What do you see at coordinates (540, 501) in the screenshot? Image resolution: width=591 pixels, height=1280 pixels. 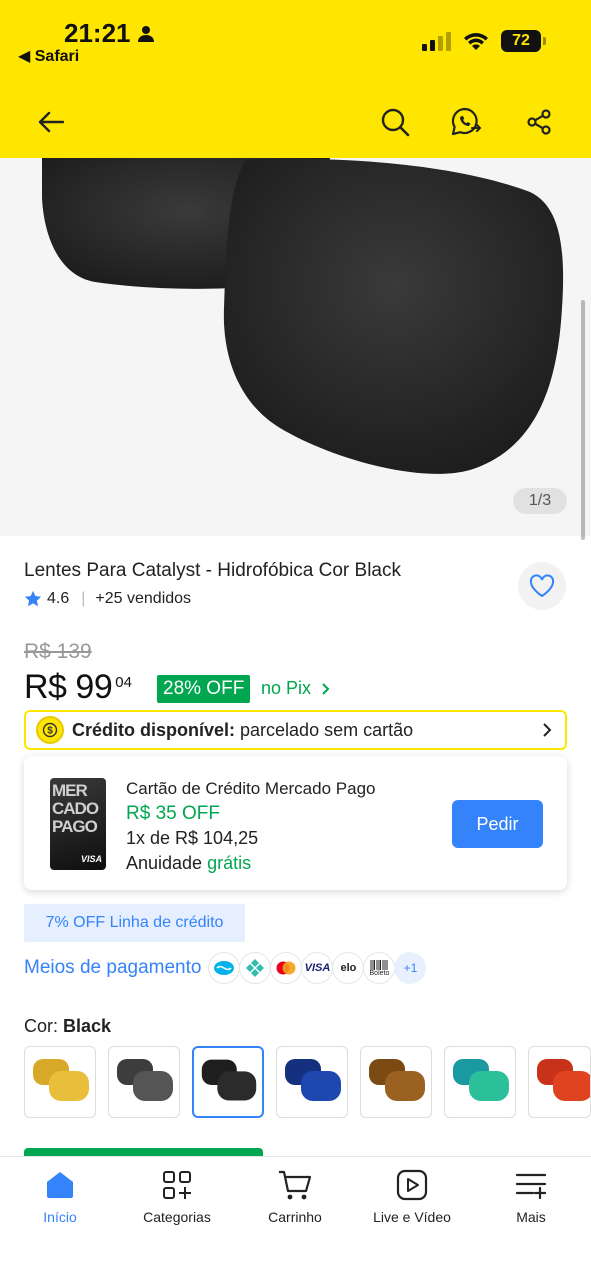 I see `image-counter: 1/3` at bounding box center [540, 501].